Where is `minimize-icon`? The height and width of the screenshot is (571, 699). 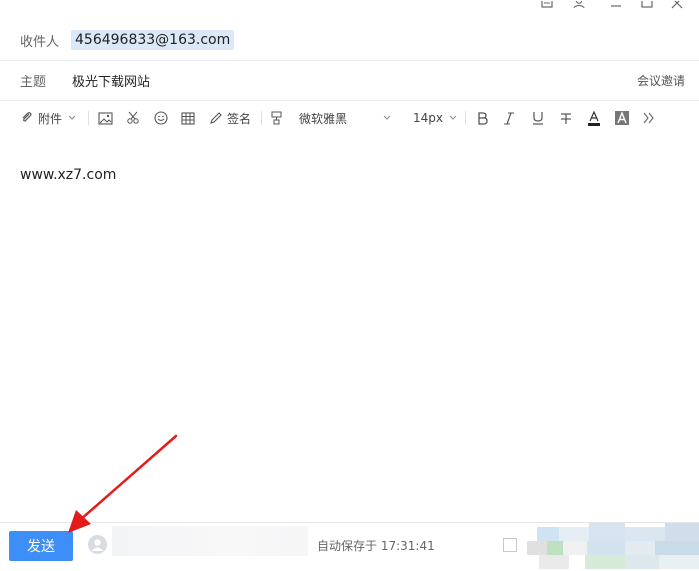 minimize-icon is located at coordinates (616, 5).